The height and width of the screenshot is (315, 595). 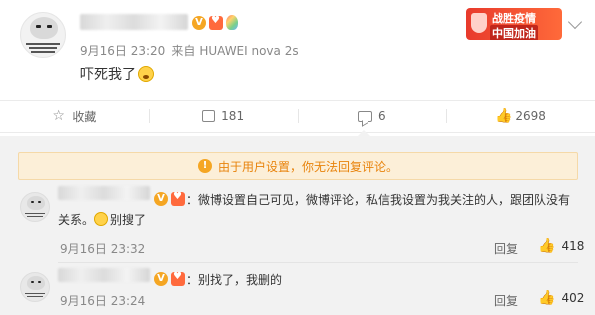 What do you see at coordinates (318, 262) in the screenshot?
I see `comment-divider` at bounding box center [318, 262].